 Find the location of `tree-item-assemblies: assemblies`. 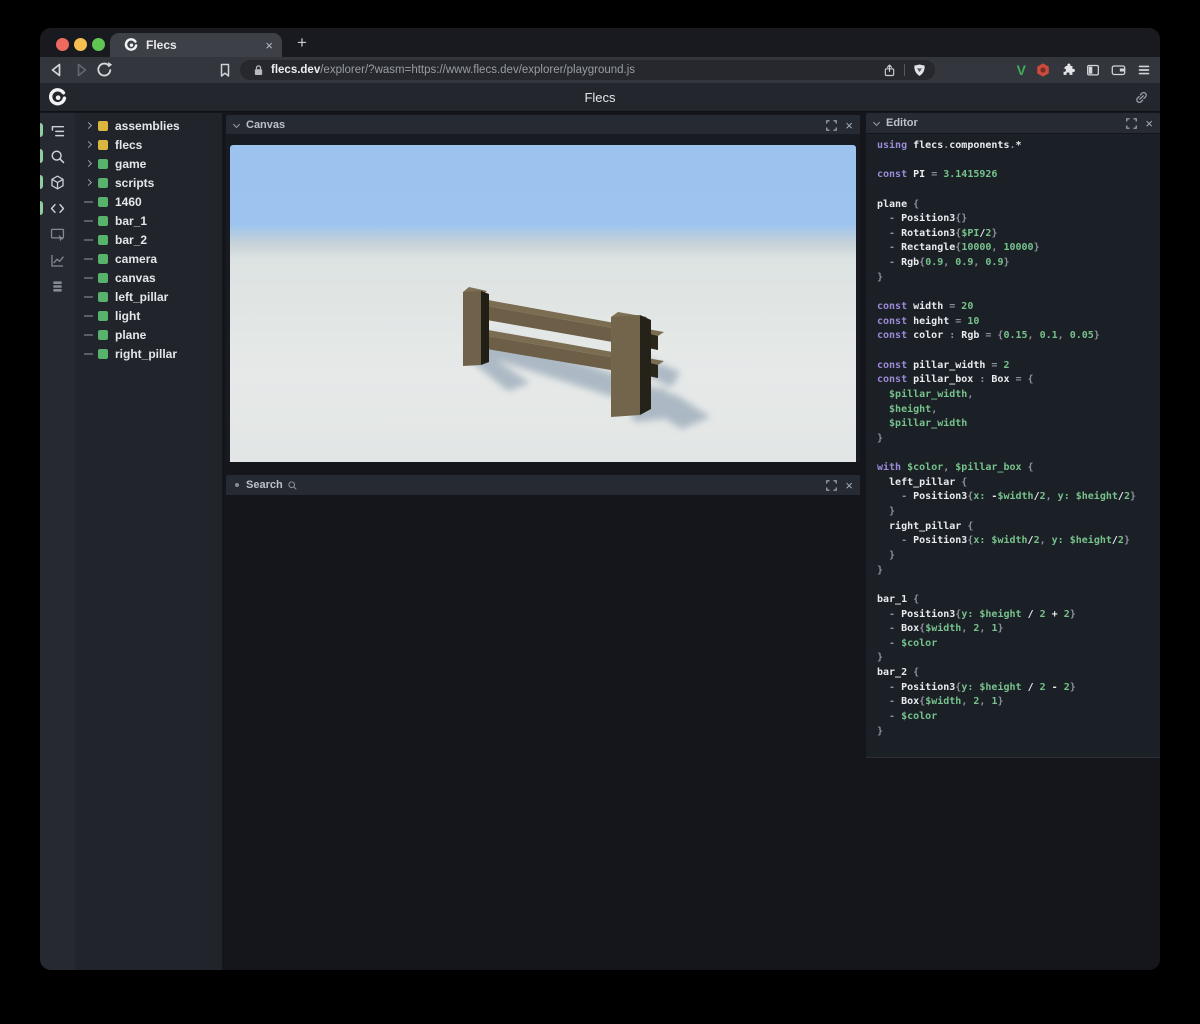

tree-item-assemblies: assemblies is located at coordinates (148, 125).